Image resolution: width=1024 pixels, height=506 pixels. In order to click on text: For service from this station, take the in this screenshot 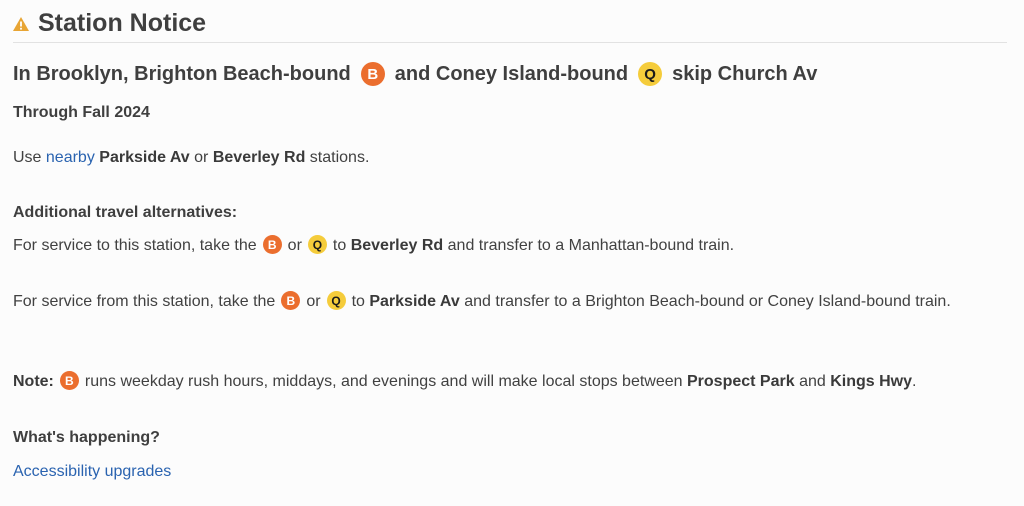, I will do `click(144, 301)`.